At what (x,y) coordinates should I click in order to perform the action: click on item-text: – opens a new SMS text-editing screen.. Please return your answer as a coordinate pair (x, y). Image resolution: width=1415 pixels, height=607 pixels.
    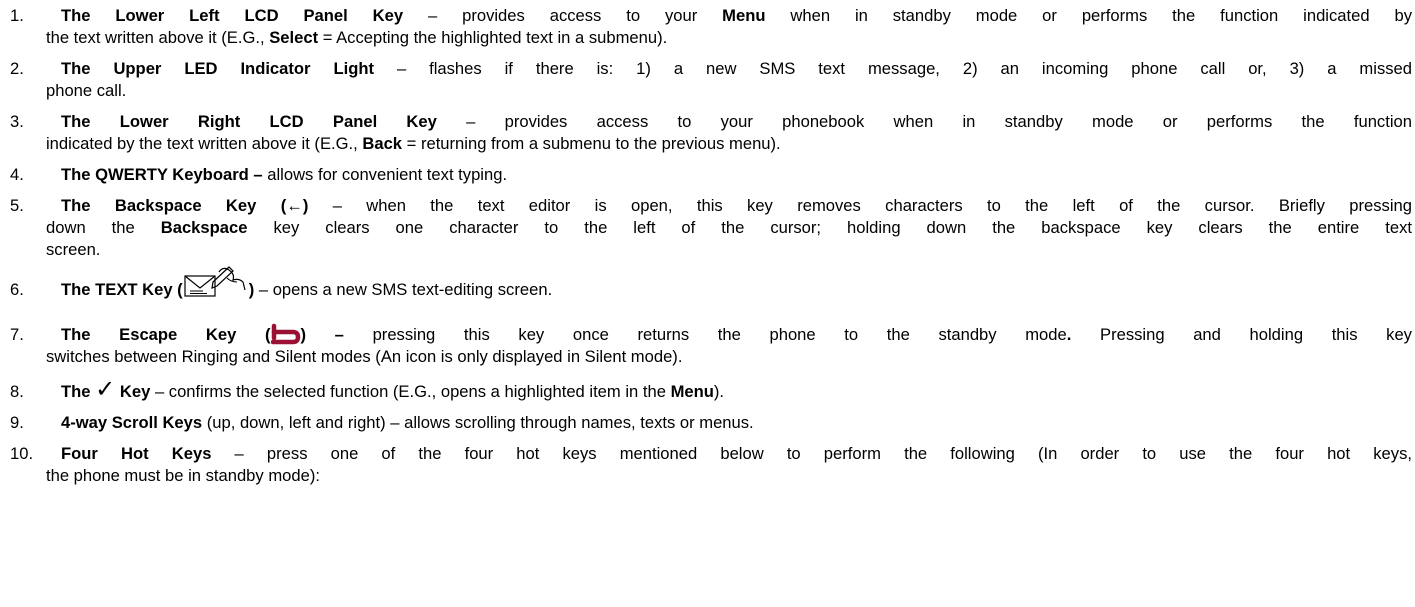
    Looking at the image, I should click on (403, 289).